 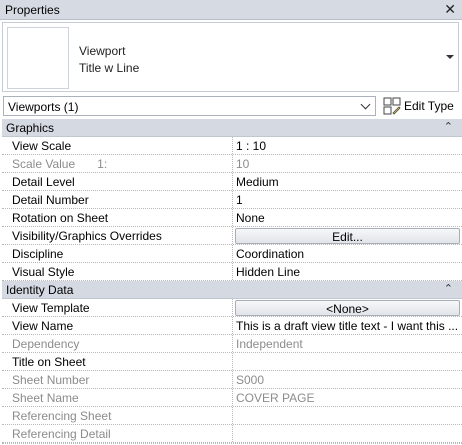 I want to click on group-header-graphics: Graphics ⌃, so click(x=232, y=128).